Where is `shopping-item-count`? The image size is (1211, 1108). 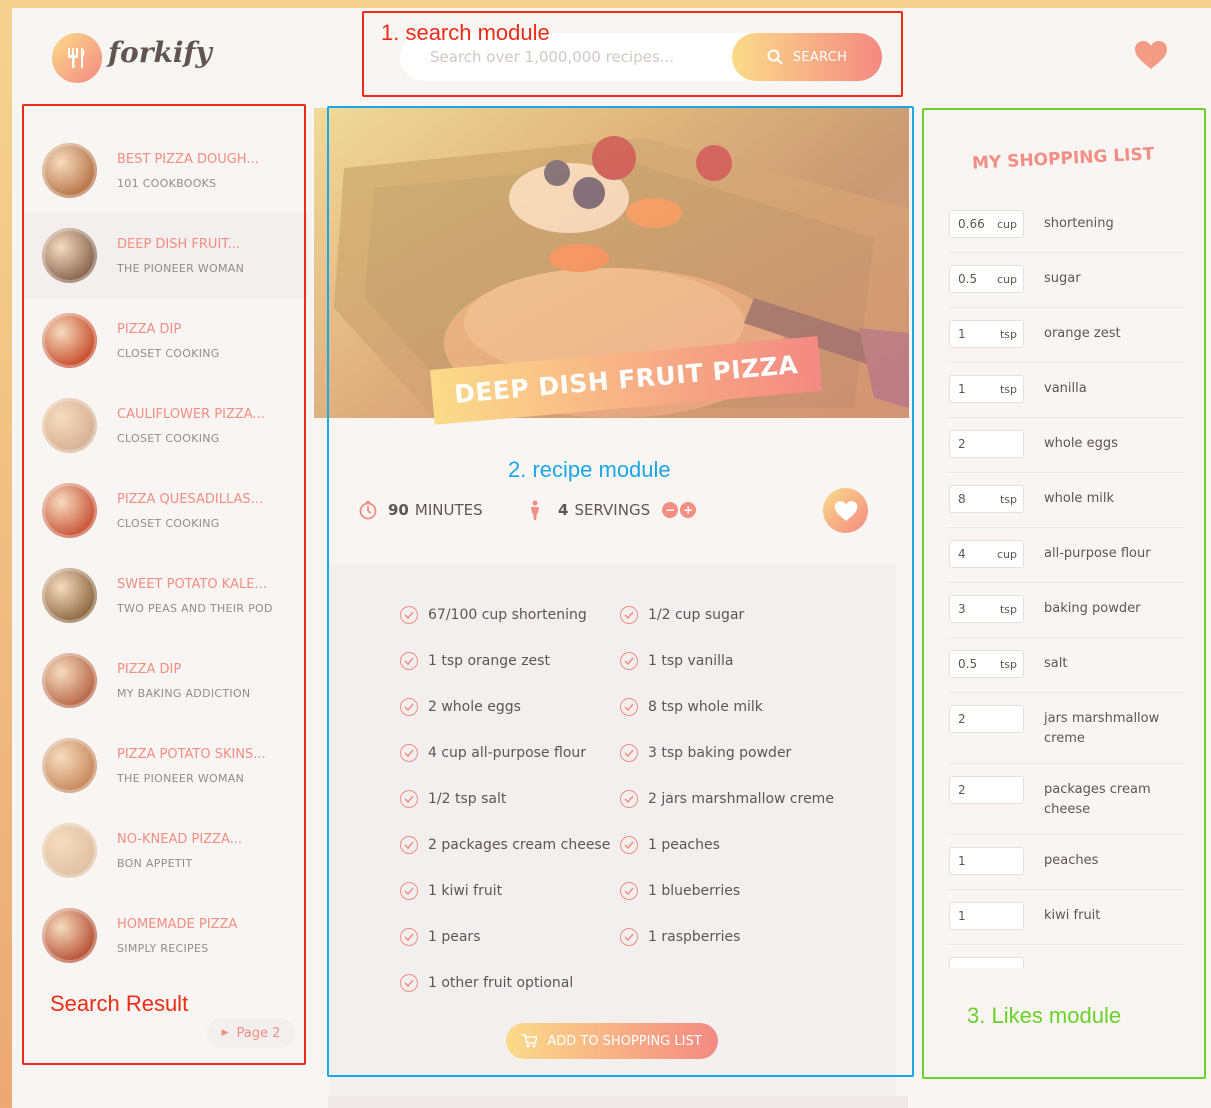 shopping-item-count is located at coordinates (986, 962).